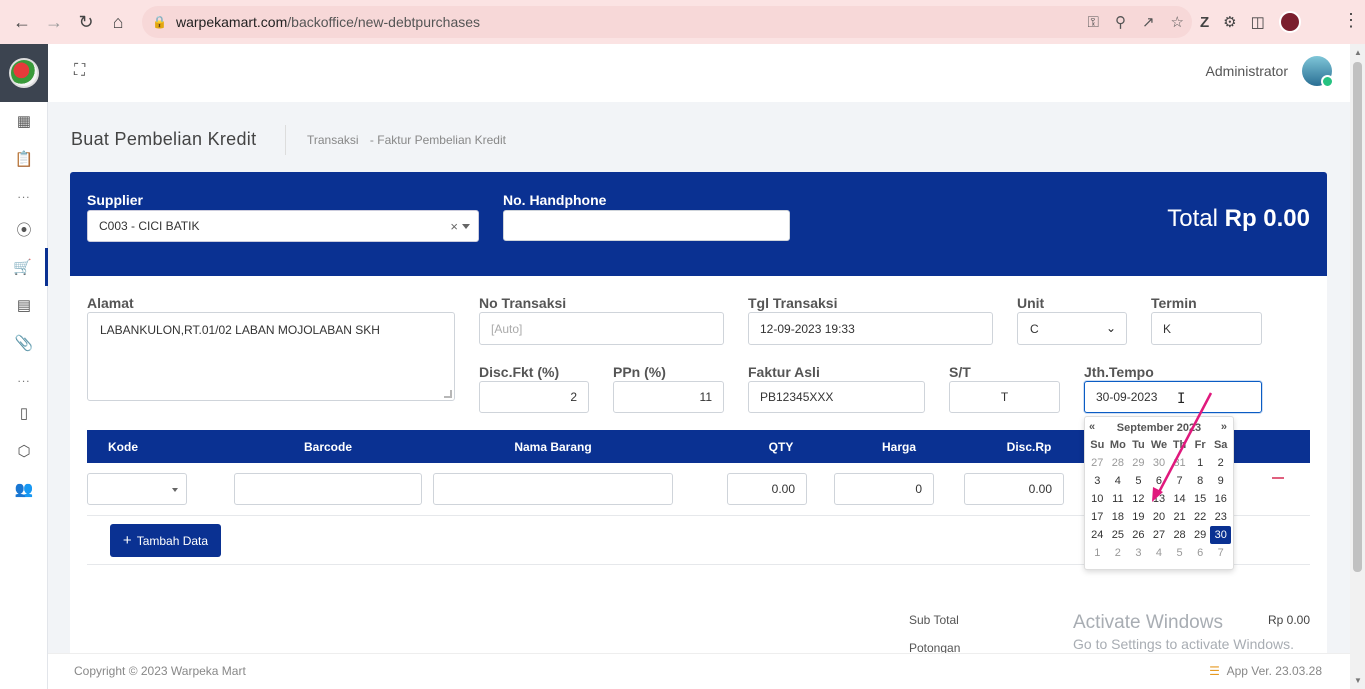  I want to click on calendar-day: 20, so click(1159, 517).